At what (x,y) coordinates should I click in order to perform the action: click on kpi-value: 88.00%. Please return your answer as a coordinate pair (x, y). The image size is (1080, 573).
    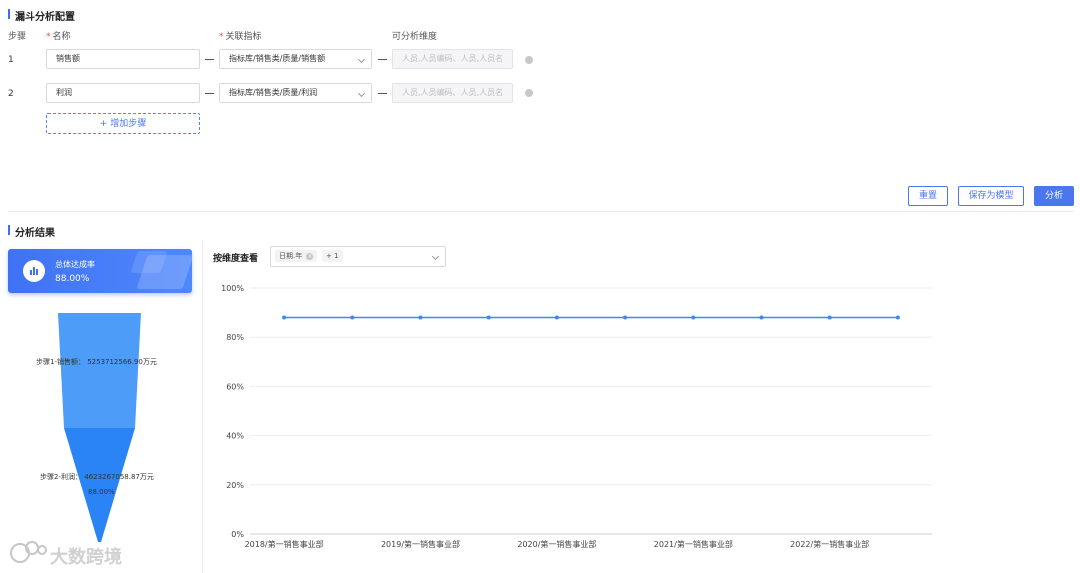
    Looking at the image, I should click on (72, 279).